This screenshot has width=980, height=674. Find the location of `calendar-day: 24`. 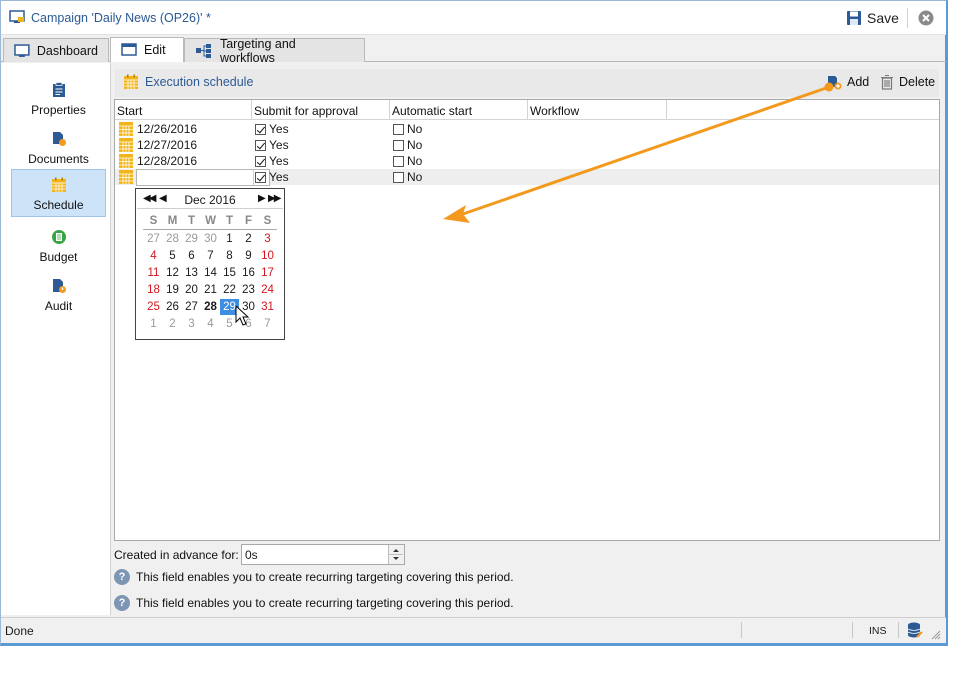

calendar-day: 24 is located at coordinates (267, 290).